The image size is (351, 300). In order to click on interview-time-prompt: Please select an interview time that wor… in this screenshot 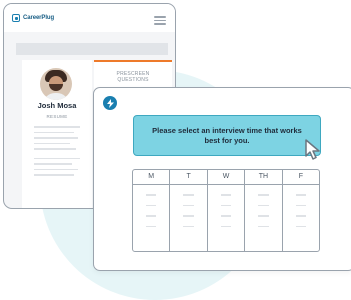, I will do `click(227, 135)`.